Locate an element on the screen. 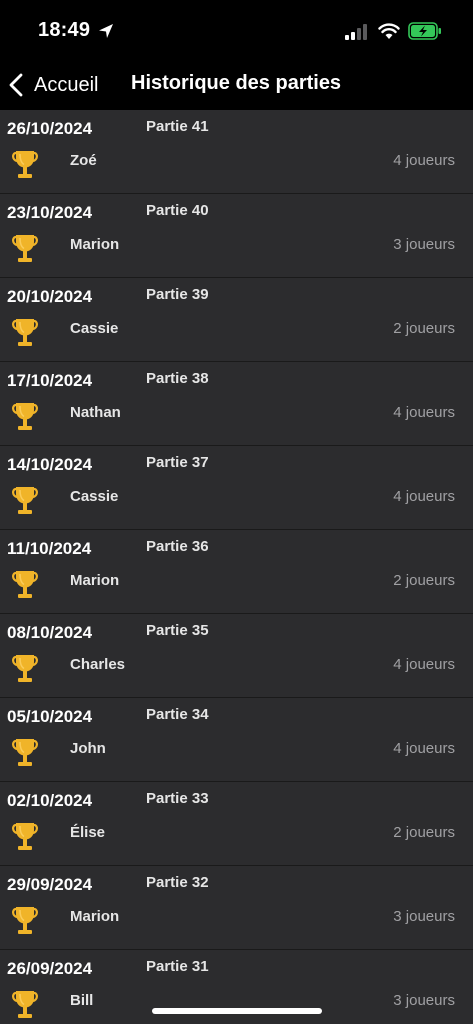 The width and height of the screenshot is (473, 1024). game-name: Partie 36 is located at coordinates (177, 546).